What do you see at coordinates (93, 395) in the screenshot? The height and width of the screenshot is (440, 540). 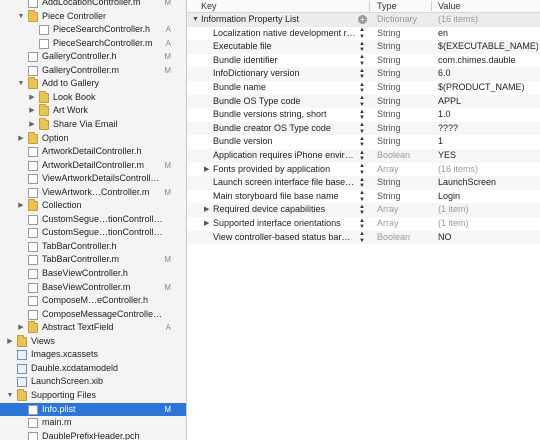 I see `navigator-group: ▼ Supporting Files` at bounding box center [93, 395].